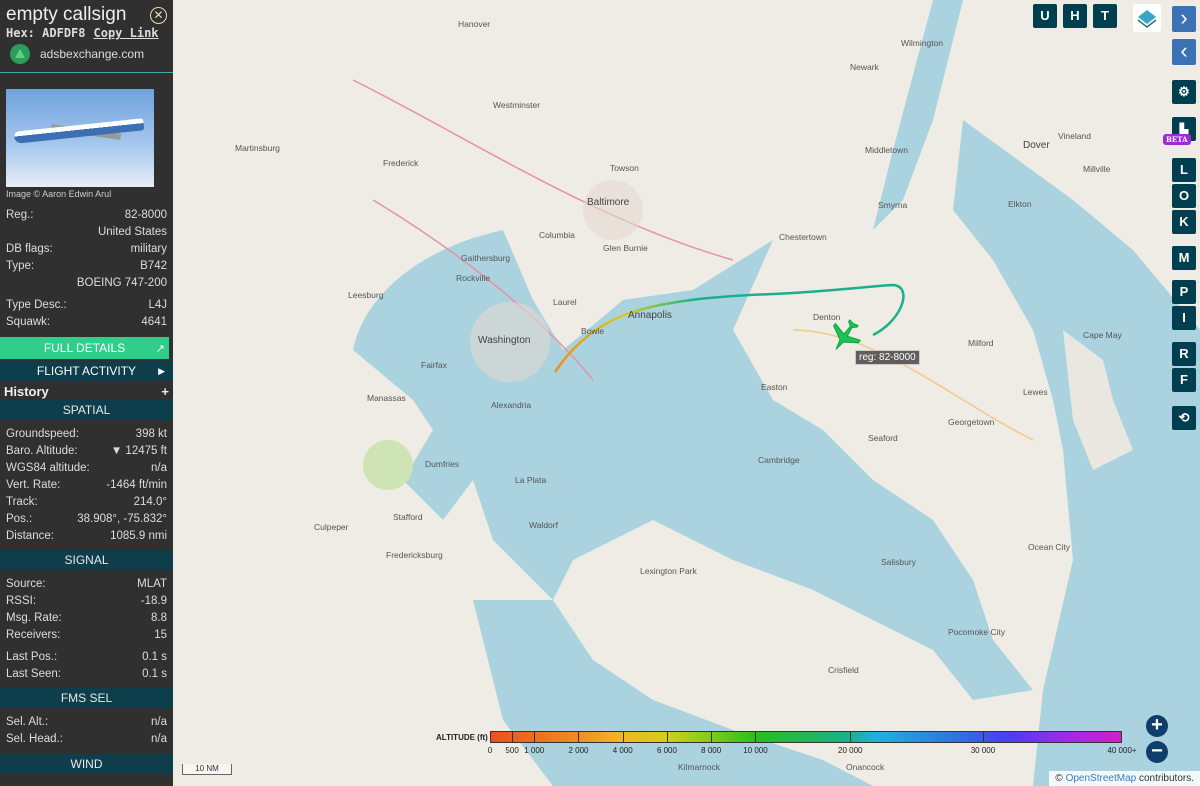 The height and width of the screenshot is (786, 1200). I want to click on plus-icon: +, so click(165, 391).